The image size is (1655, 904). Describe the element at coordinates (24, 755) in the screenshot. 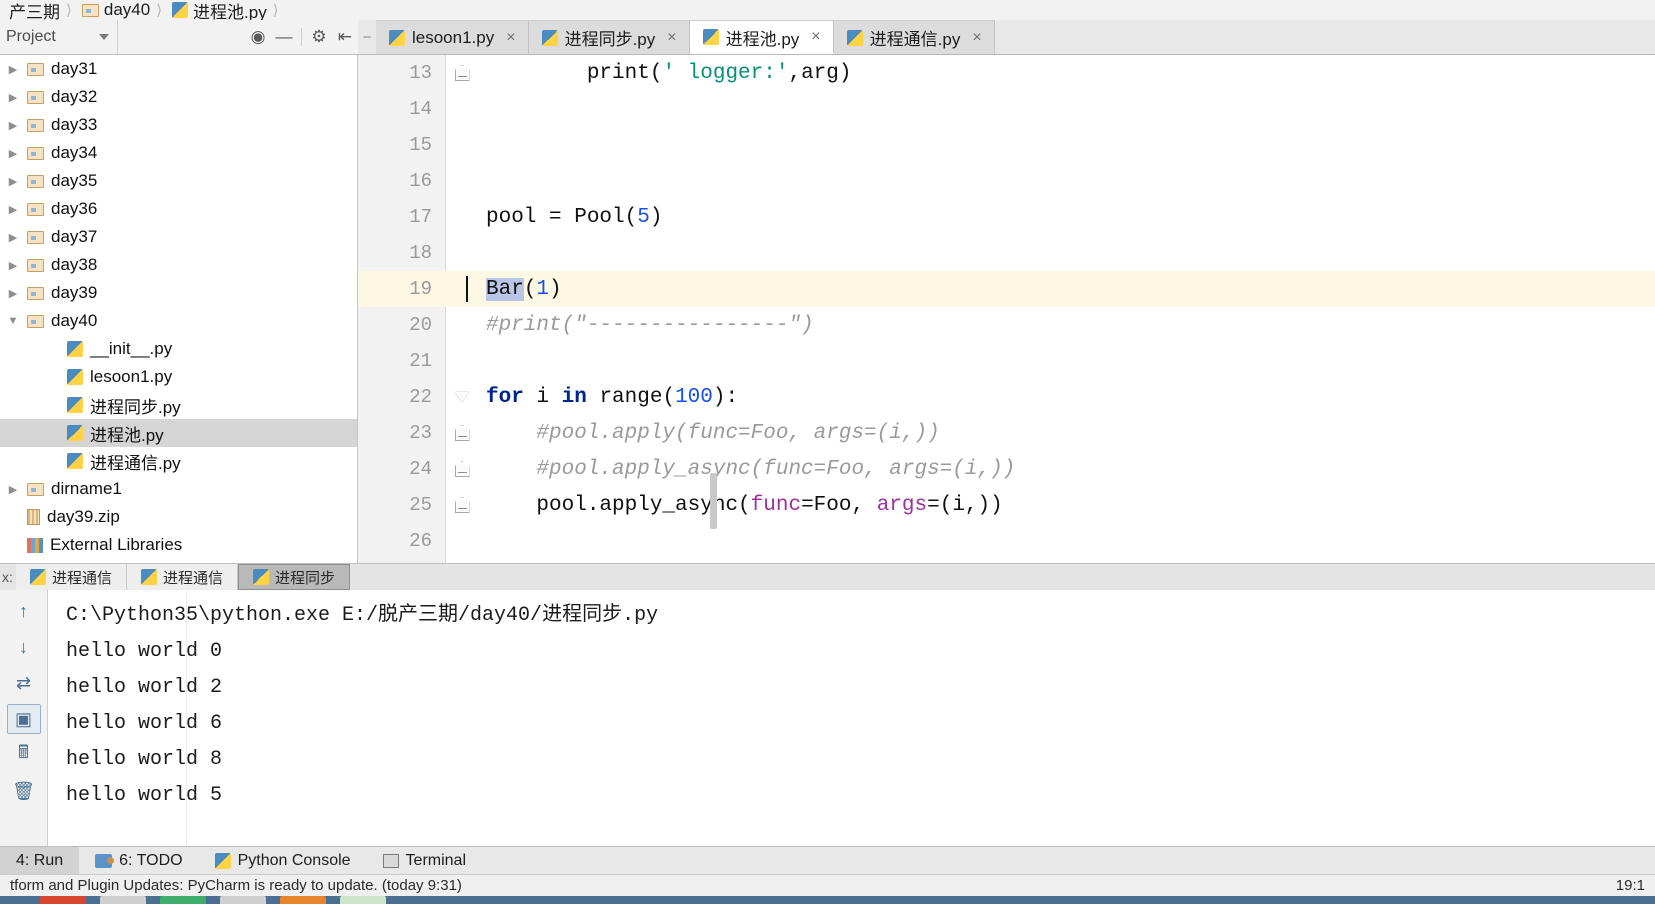

I see `export-icon: 🖩` at that location.